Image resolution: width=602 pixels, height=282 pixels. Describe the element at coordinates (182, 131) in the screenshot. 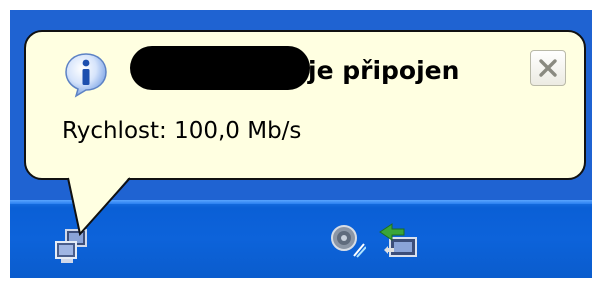

I see `notification-message: Rychlost: 100,0 Mb/s` at that location.